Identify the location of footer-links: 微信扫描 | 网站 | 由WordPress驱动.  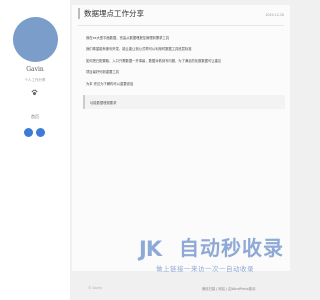
(228, 288).